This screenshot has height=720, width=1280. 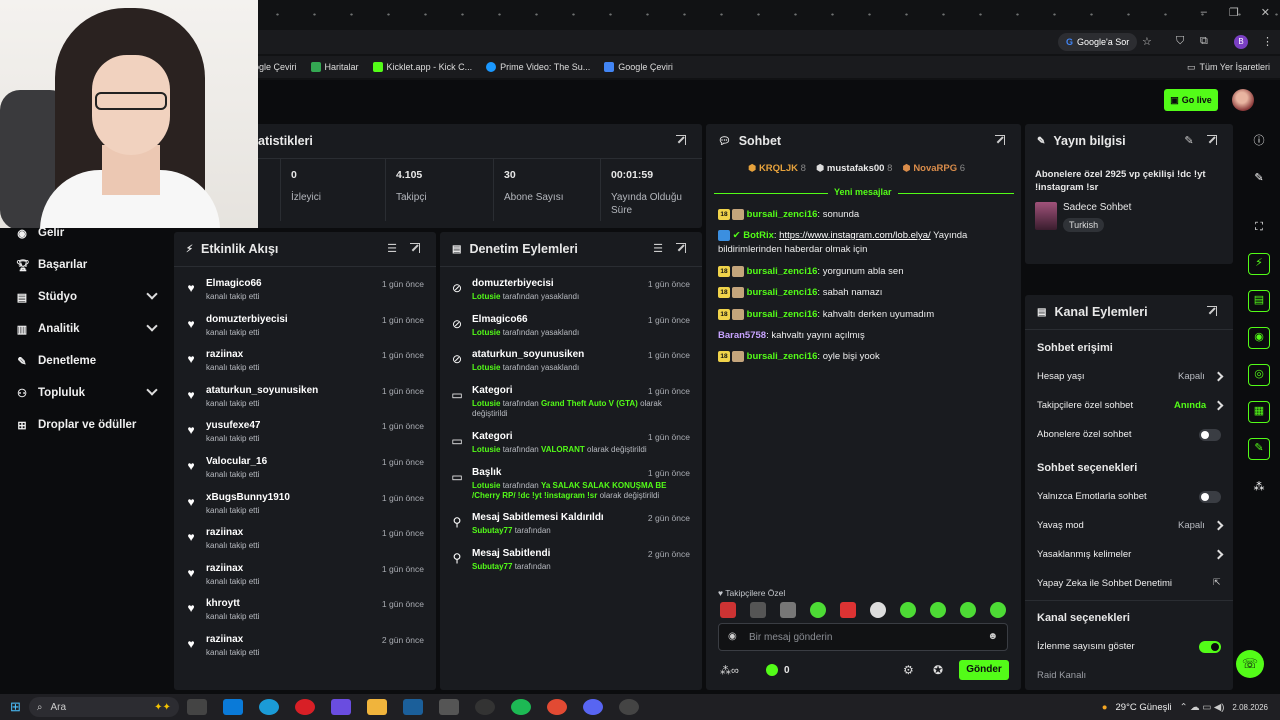 What do you see at coordinates (1104, 583) in the screenshot?
I see `ai-mod-label: Yapay Zeka ile Sohbet Denetimi` at bounding box center [1104, 583].